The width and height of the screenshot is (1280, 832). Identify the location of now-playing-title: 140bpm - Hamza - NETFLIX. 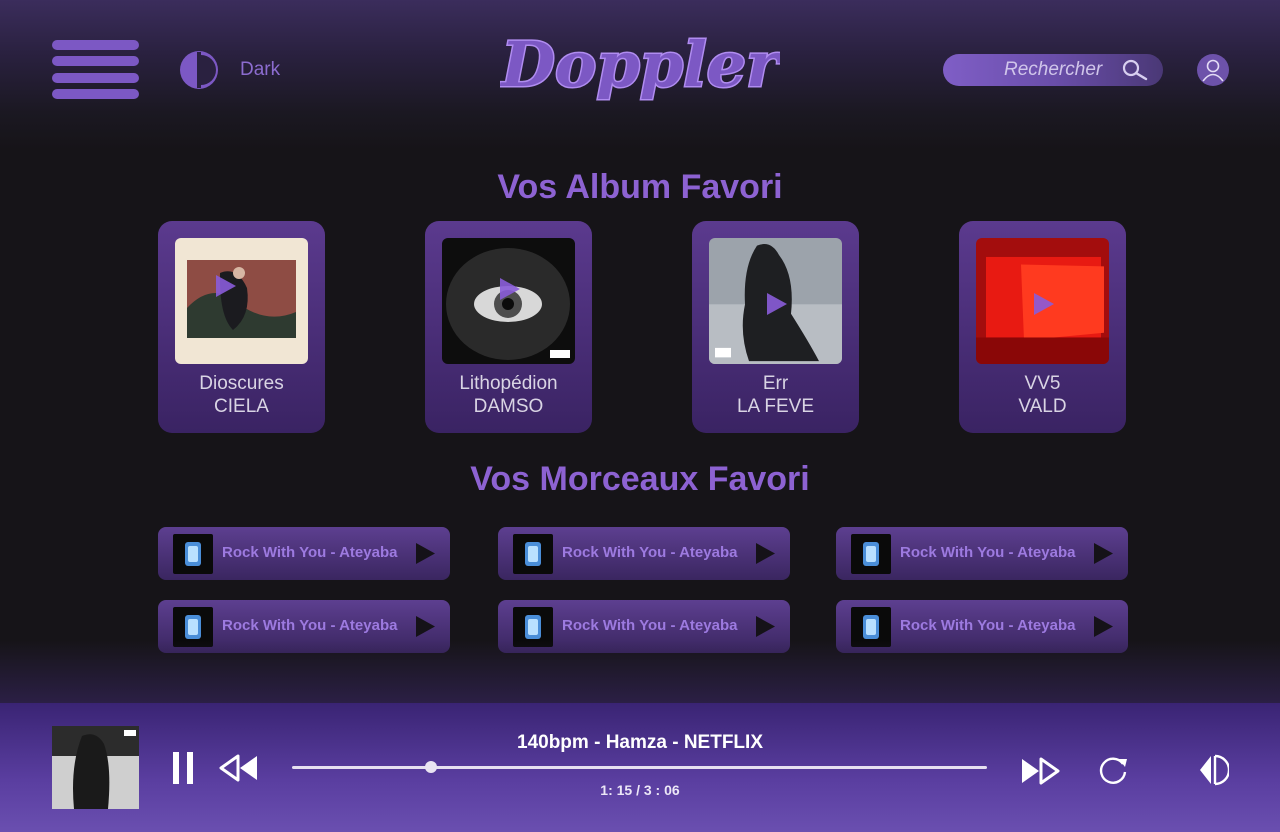
(640, 742).